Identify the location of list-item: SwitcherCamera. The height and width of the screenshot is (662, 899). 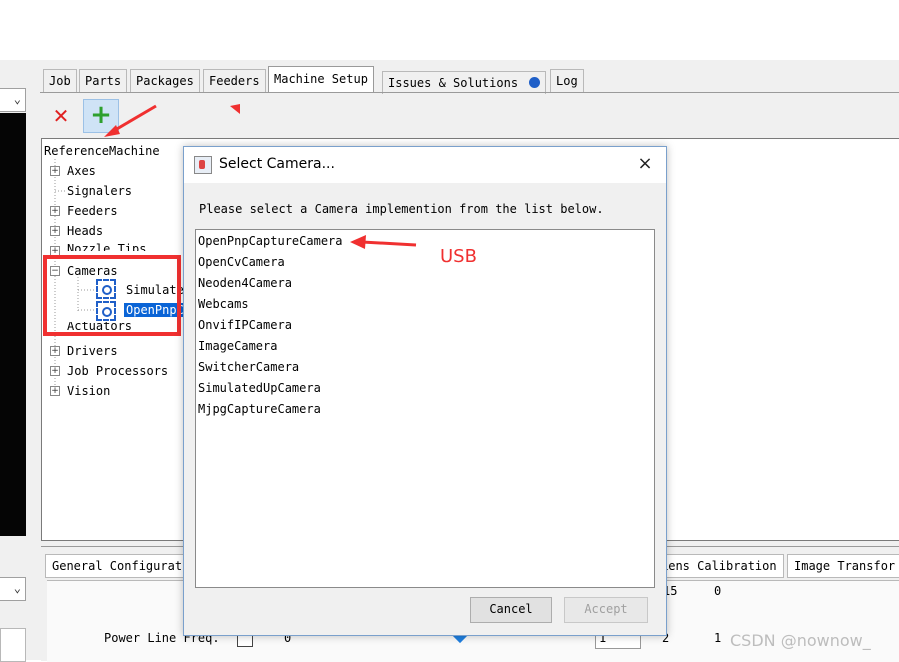
(248, 367).